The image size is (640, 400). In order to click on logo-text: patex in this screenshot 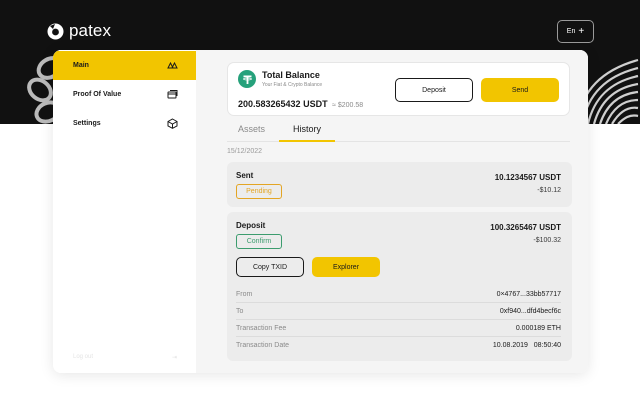, I will do `click(90, 30)`.